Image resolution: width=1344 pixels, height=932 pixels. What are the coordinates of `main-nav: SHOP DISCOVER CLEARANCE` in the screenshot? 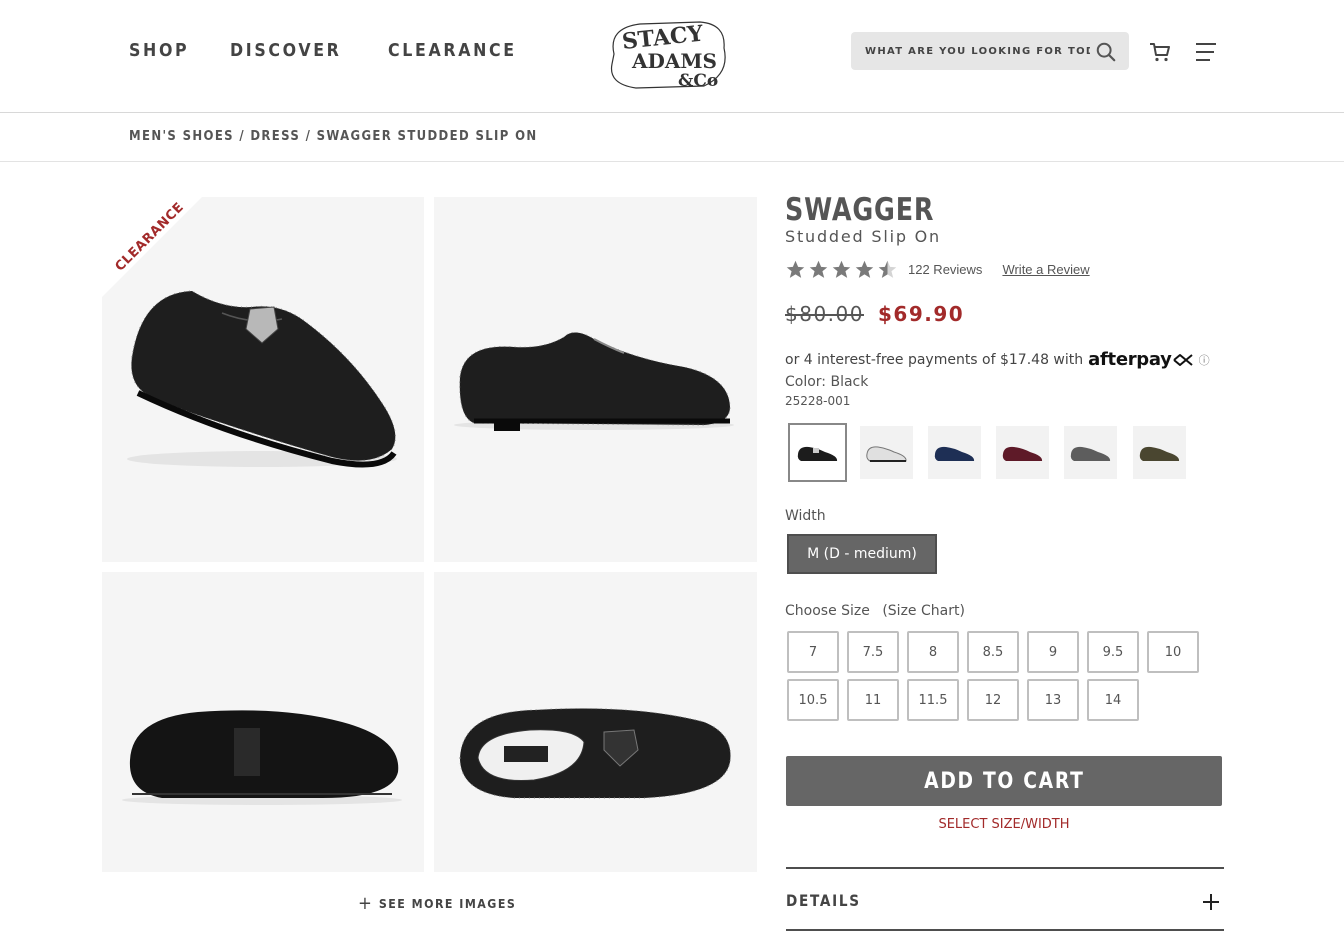 It's located at (332, 50).